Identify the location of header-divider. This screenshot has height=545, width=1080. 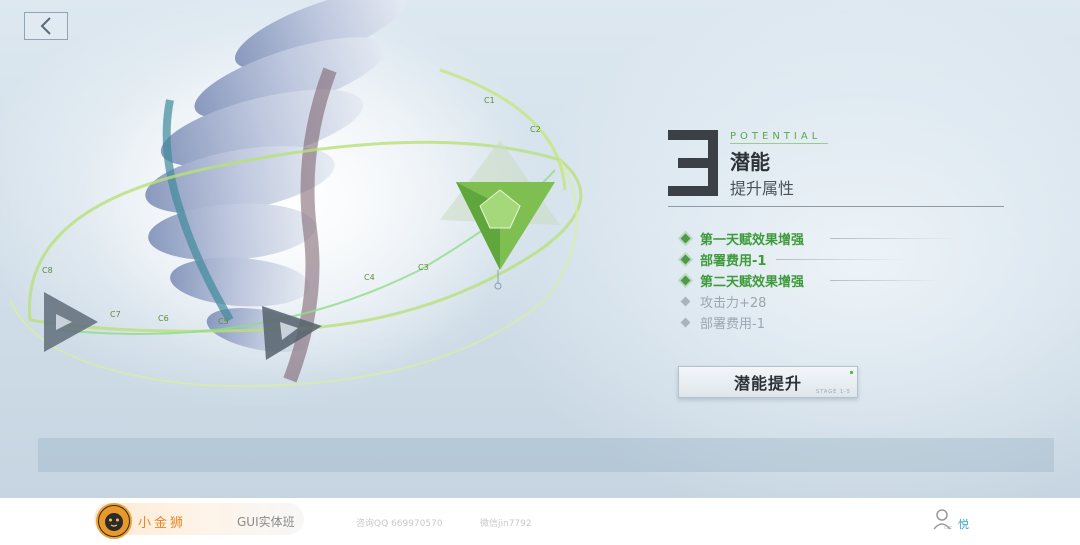
(836, 206).